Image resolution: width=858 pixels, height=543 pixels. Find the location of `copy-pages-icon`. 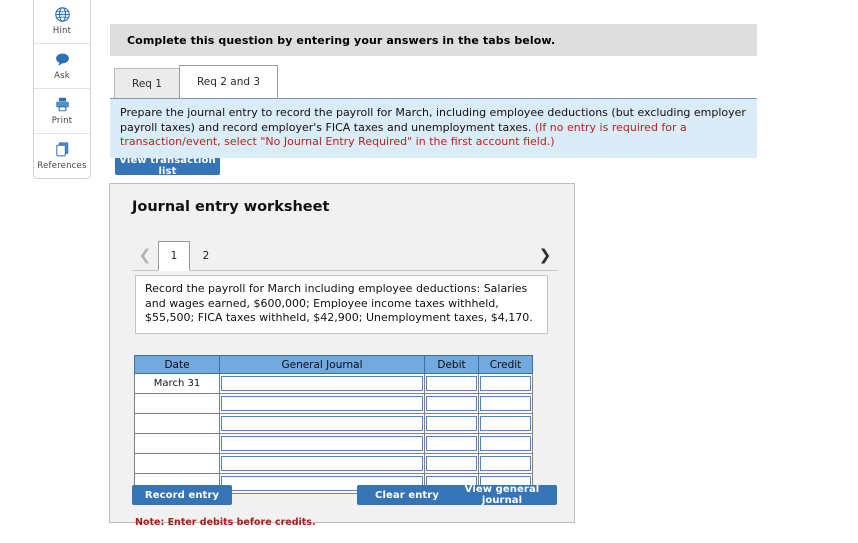

copy-pages-icon is located at coordinates (62, 149).